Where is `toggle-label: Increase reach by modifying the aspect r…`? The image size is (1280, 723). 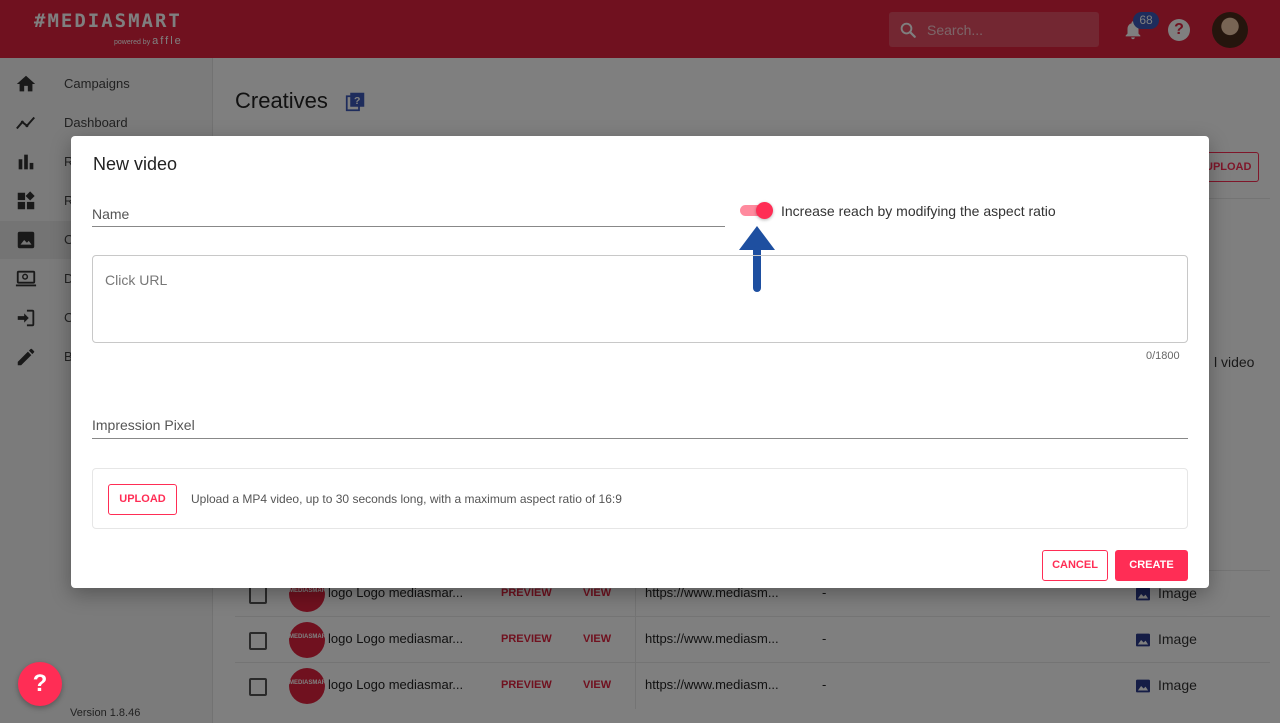
toggle-label: Increase reach by modifying the aspect r… is located at coordinates (918, 211).